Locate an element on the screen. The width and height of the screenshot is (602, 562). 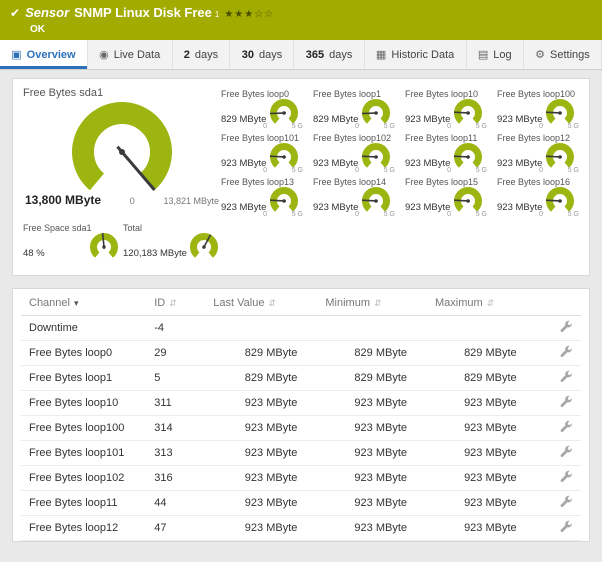
table-header-row: Channel ID Last Value Minimum Maximum is located at coordinates (301, 303).